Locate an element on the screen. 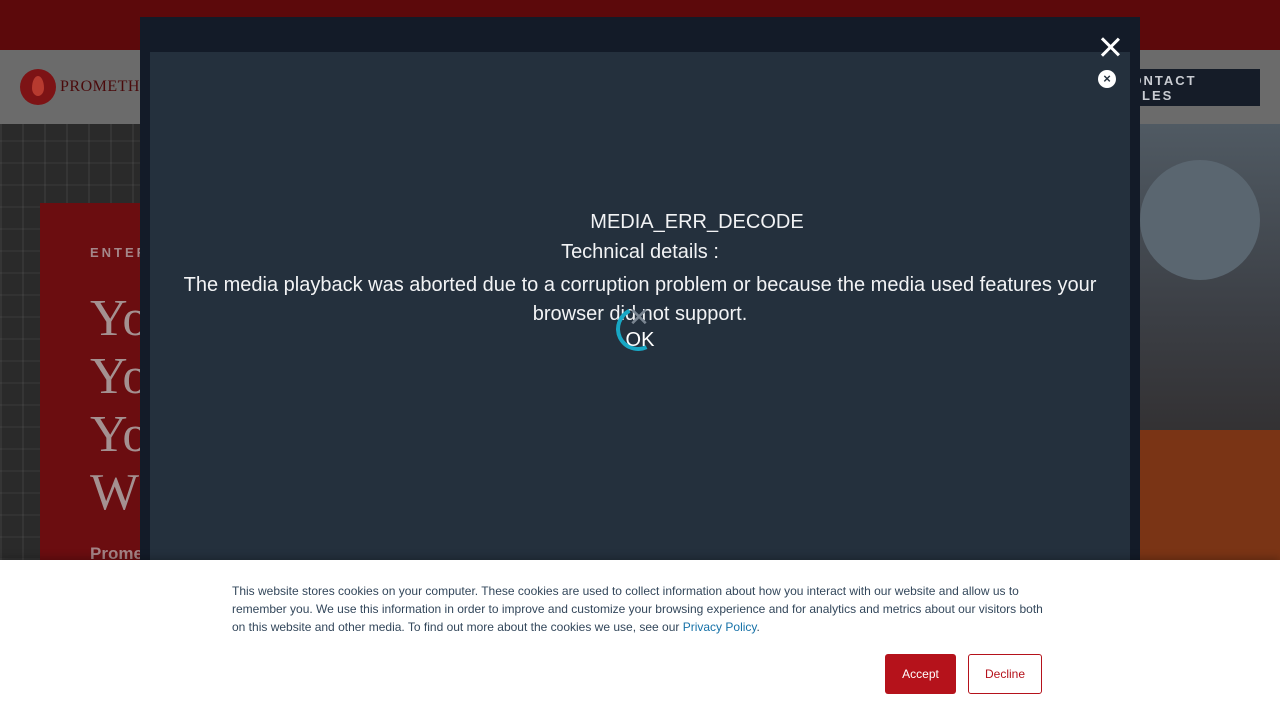  privacy-policy-link: Privacy Policy is located at coordinates (720, 627).